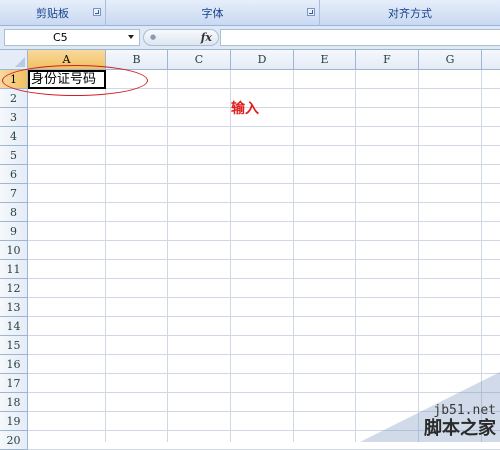  I want to click on row-header-6: 6, so click(14, 174).